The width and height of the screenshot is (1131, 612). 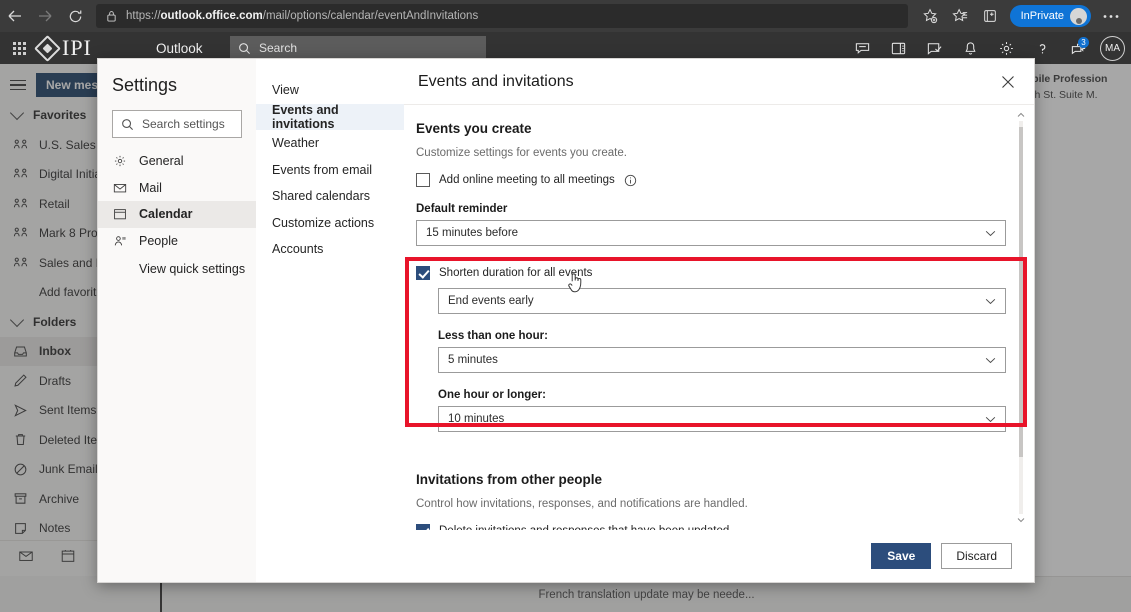 What do you see at coordinates (177, 269) in the screenshot?
I see `view-quick-settings-link: View quick settings` at bounding box center [177, 269].